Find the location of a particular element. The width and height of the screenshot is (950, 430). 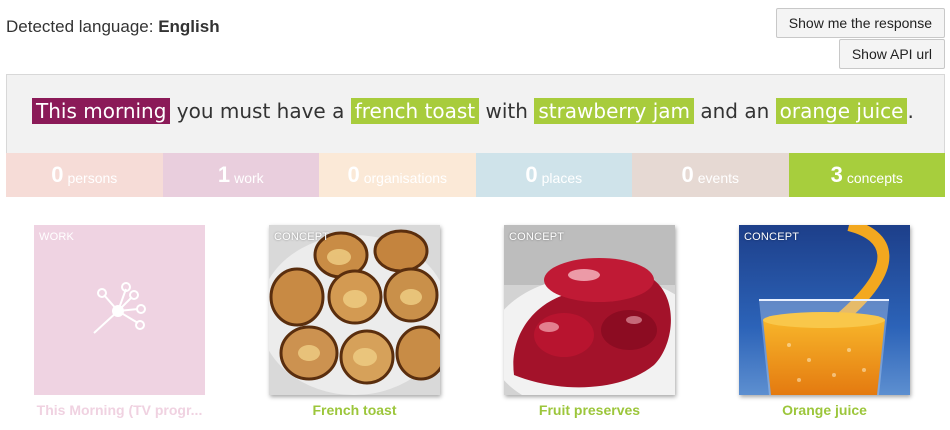

tab-places: 0 places is located at coordinates (553, 175).